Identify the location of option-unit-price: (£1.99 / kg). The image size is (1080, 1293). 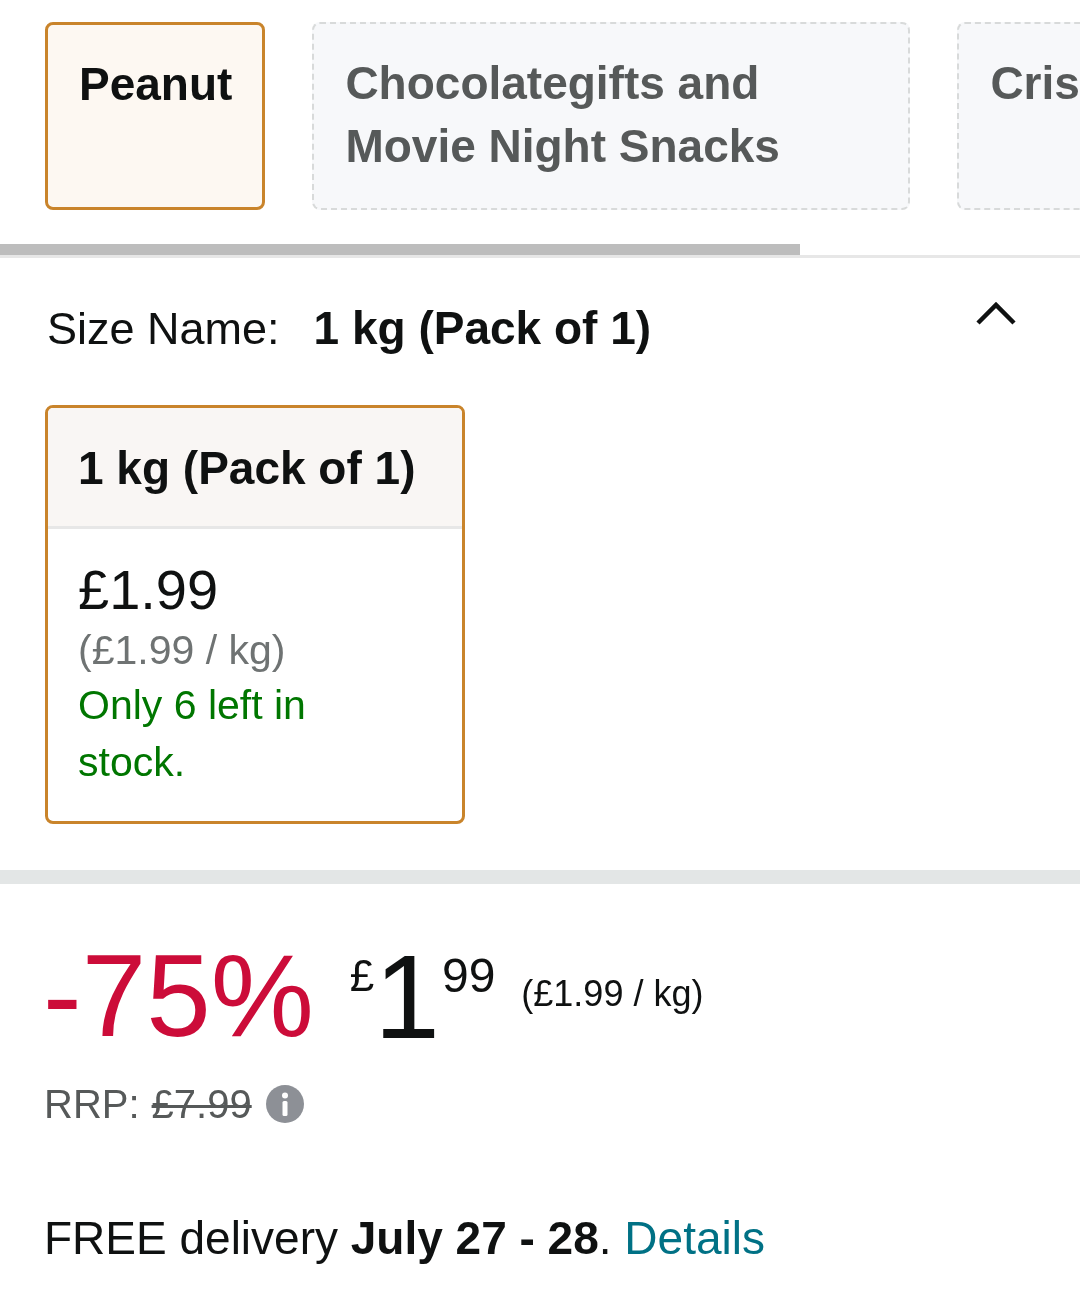
(182, 650).